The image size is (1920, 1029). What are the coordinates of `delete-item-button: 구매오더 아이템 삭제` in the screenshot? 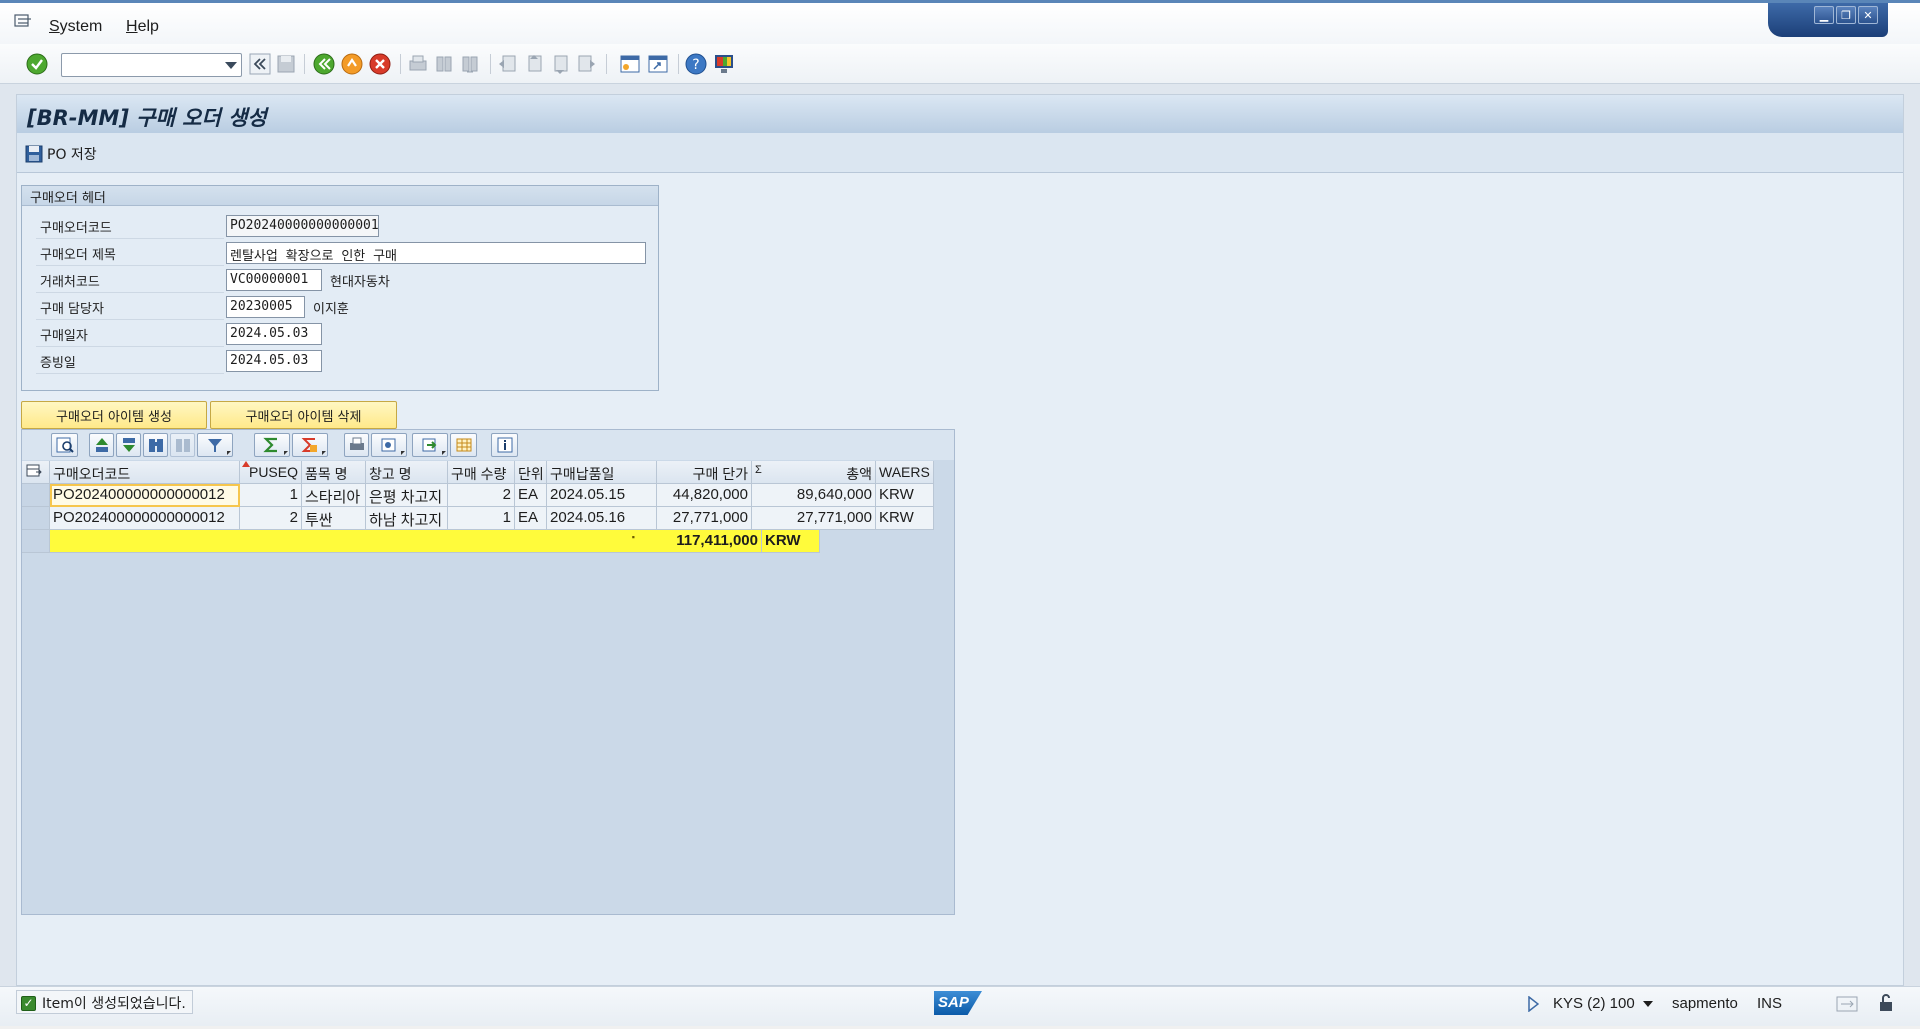 It's located at (303, 415).